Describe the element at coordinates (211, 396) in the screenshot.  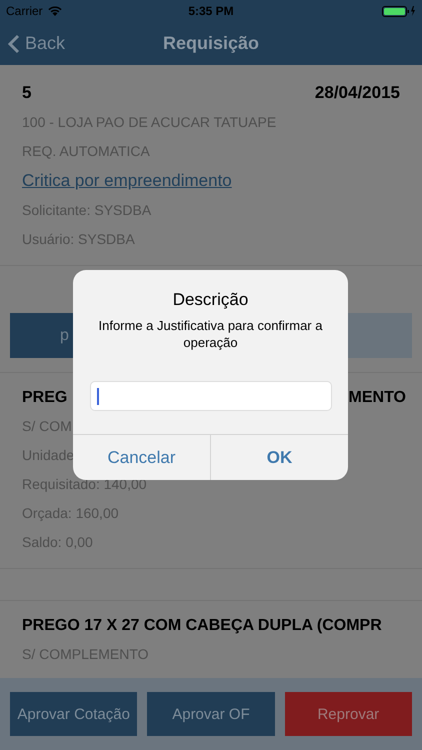
I see `input-field` at that location.